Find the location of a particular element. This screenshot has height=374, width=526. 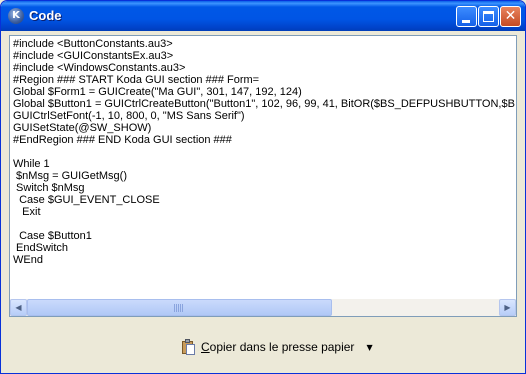

arrow-right-icon: ▶ is located at coordinates (507, 307).